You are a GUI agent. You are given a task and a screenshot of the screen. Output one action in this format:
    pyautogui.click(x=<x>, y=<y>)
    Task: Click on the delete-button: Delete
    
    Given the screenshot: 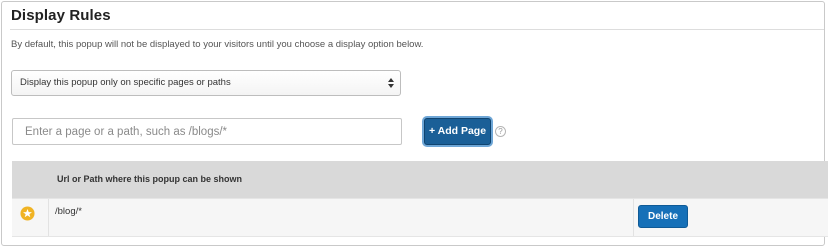 What is the action you would take?
    pyautogui.click(x=663, y=216)
    